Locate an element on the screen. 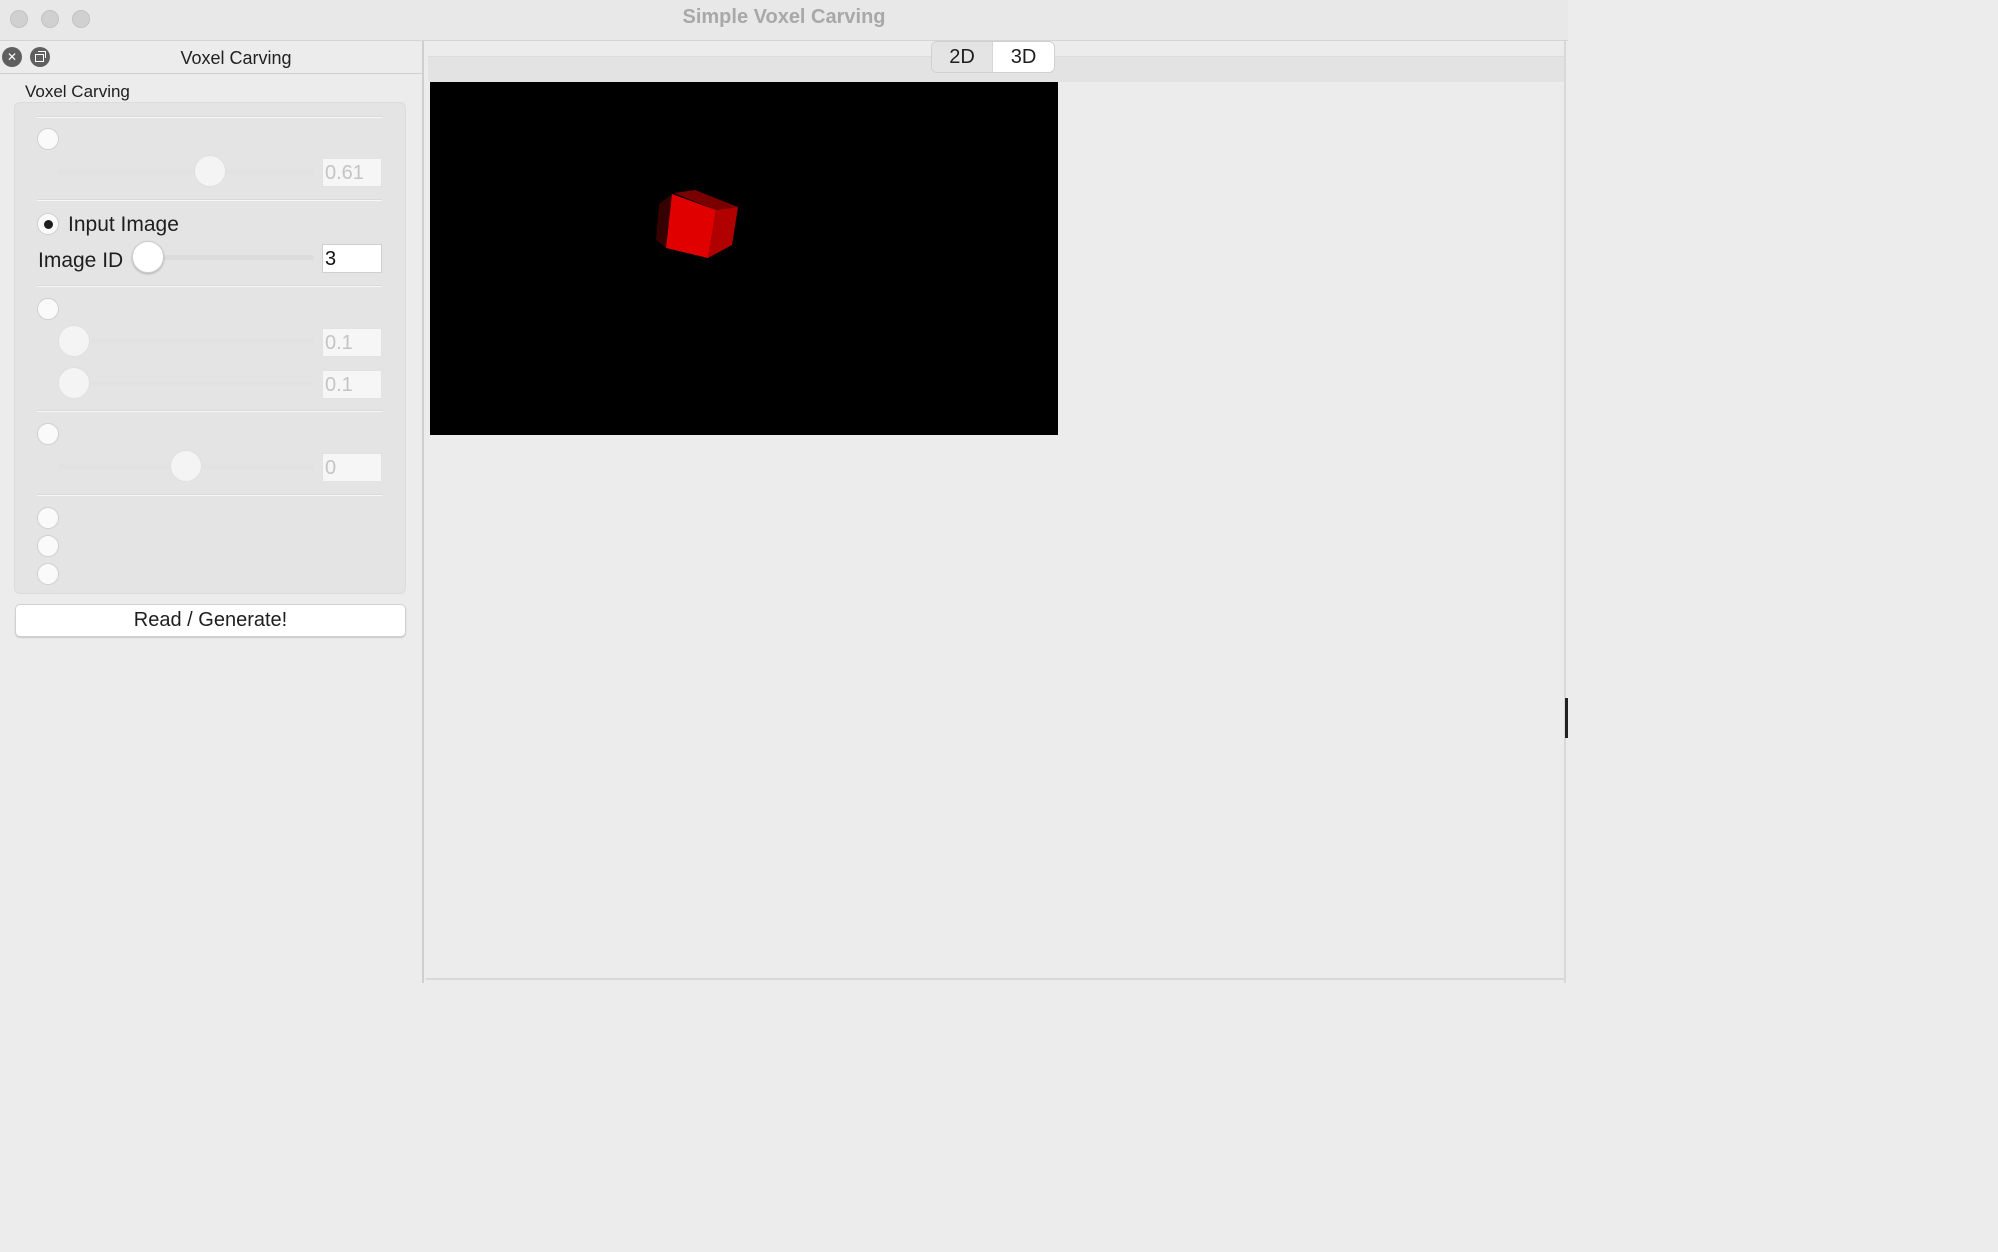 This screenshot has width=1998, height=1252. resize-edge-mark is located at coordinates (1566, 718).